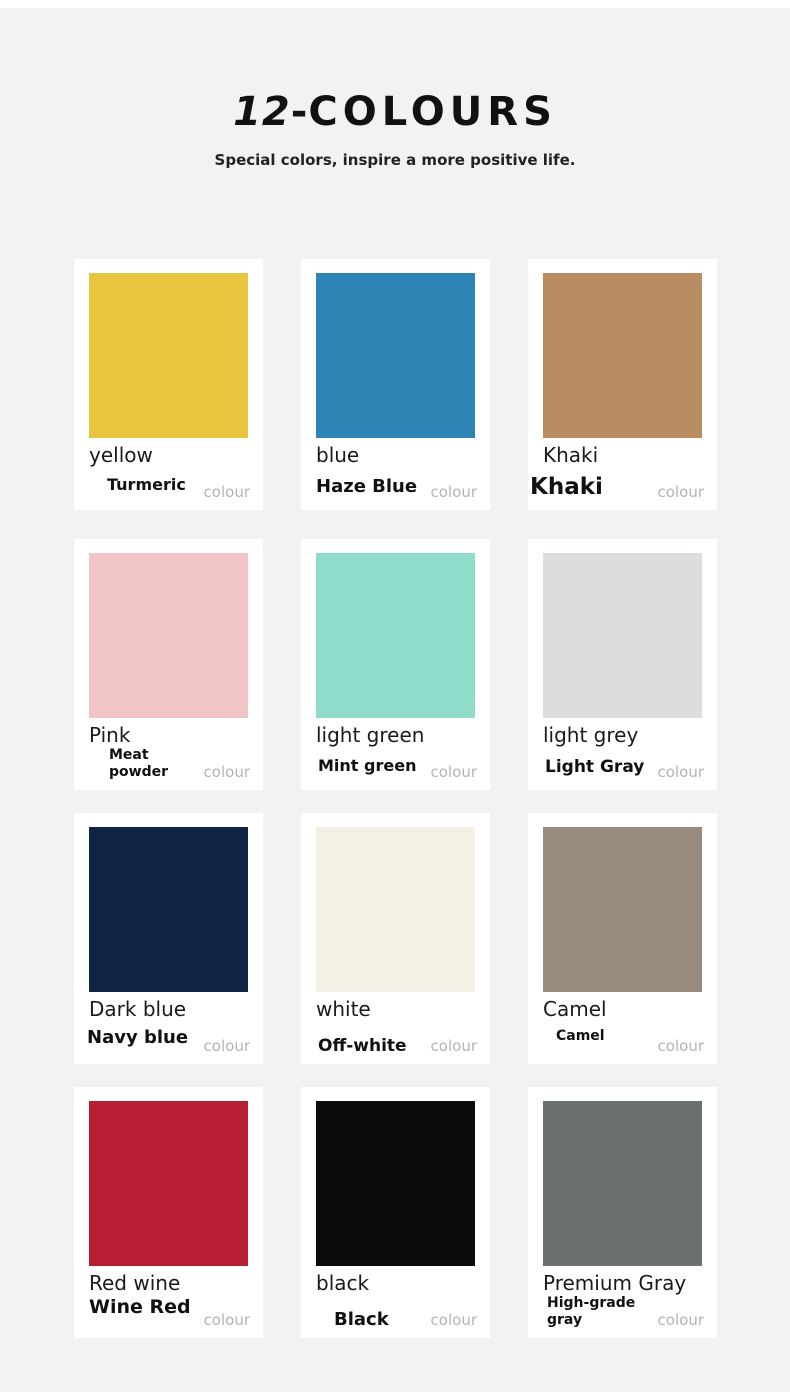 This screenshot has width=790, height=1392. I want to click on swatch-name: blue, so click(338, 455).